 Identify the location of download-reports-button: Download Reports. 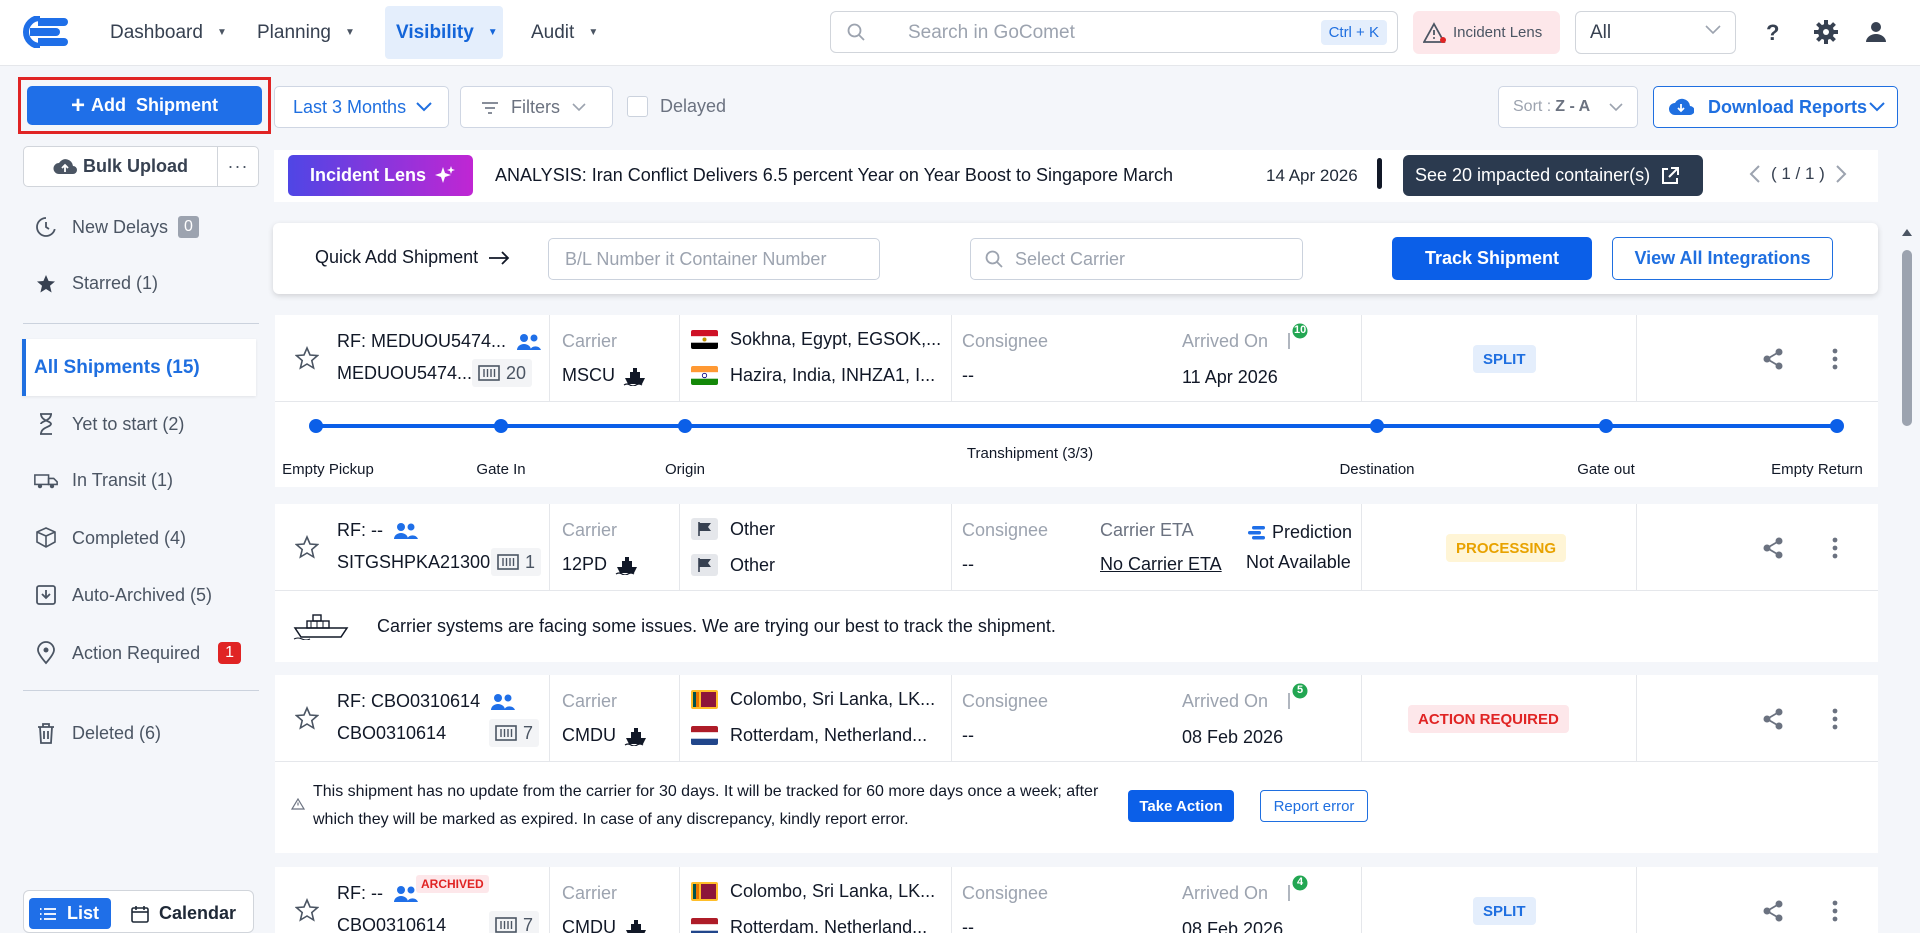
(1775, 107).